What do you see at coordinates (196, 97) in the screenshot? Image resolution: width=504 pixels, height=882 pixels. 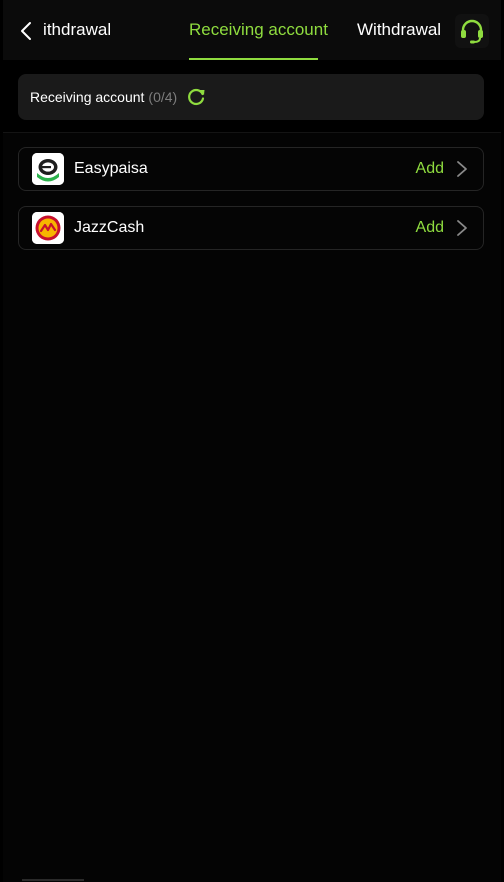 I see `refresh-icon` at bounding box center [196, 97].